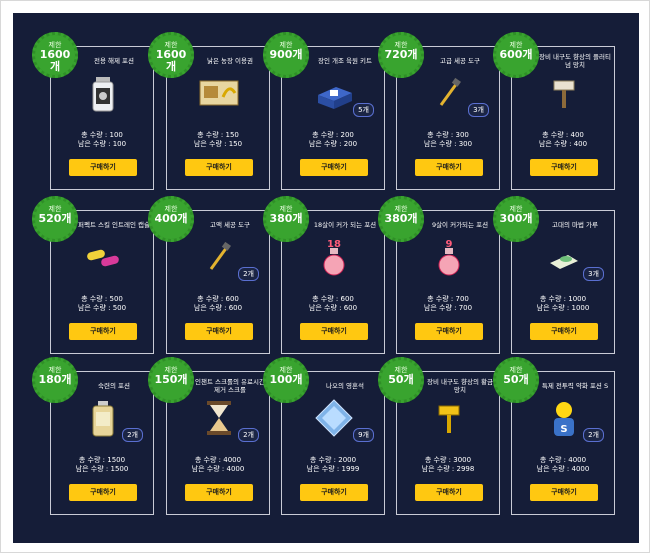 This screenshot has width=650, height=553. Describe the element at coordinates (119, 144) in the screenshot. I see `remain-value: 100` at that location.